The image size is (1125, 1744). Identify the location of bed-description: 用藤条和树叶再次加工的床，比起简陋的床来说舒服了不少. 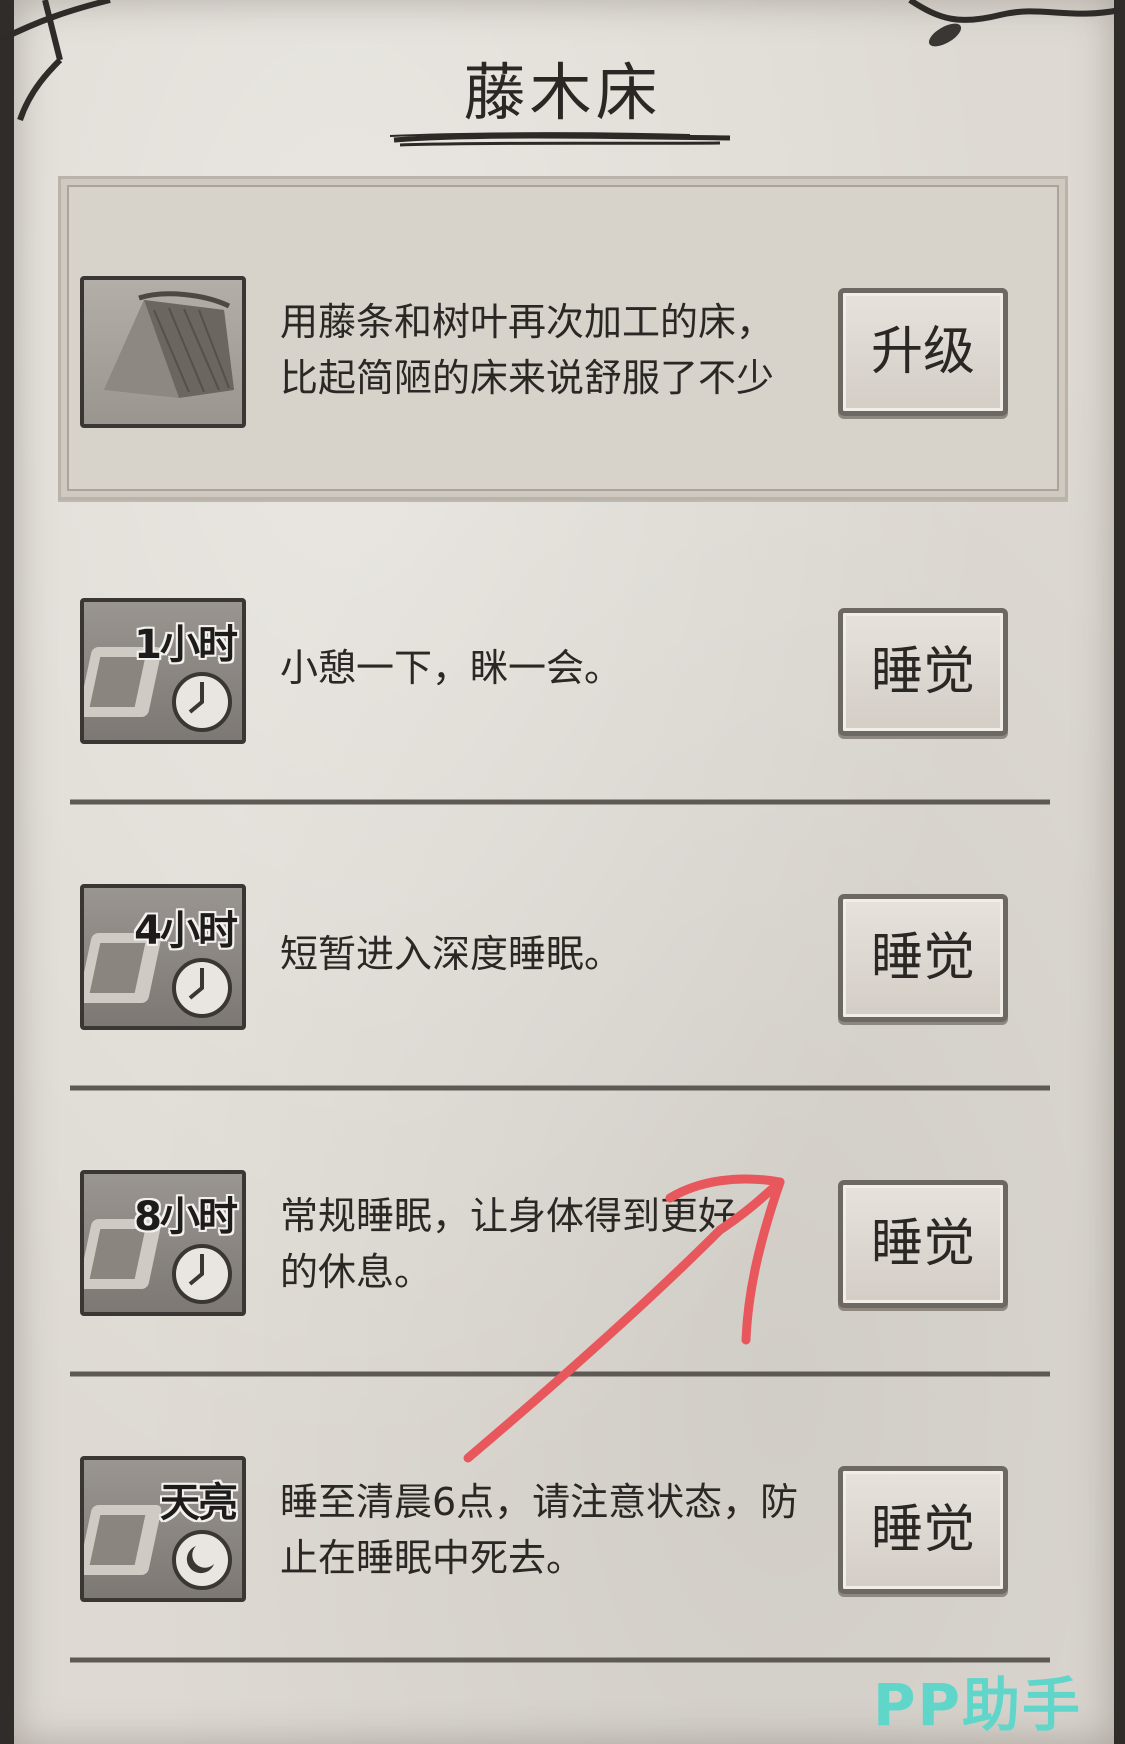
(527, 350).